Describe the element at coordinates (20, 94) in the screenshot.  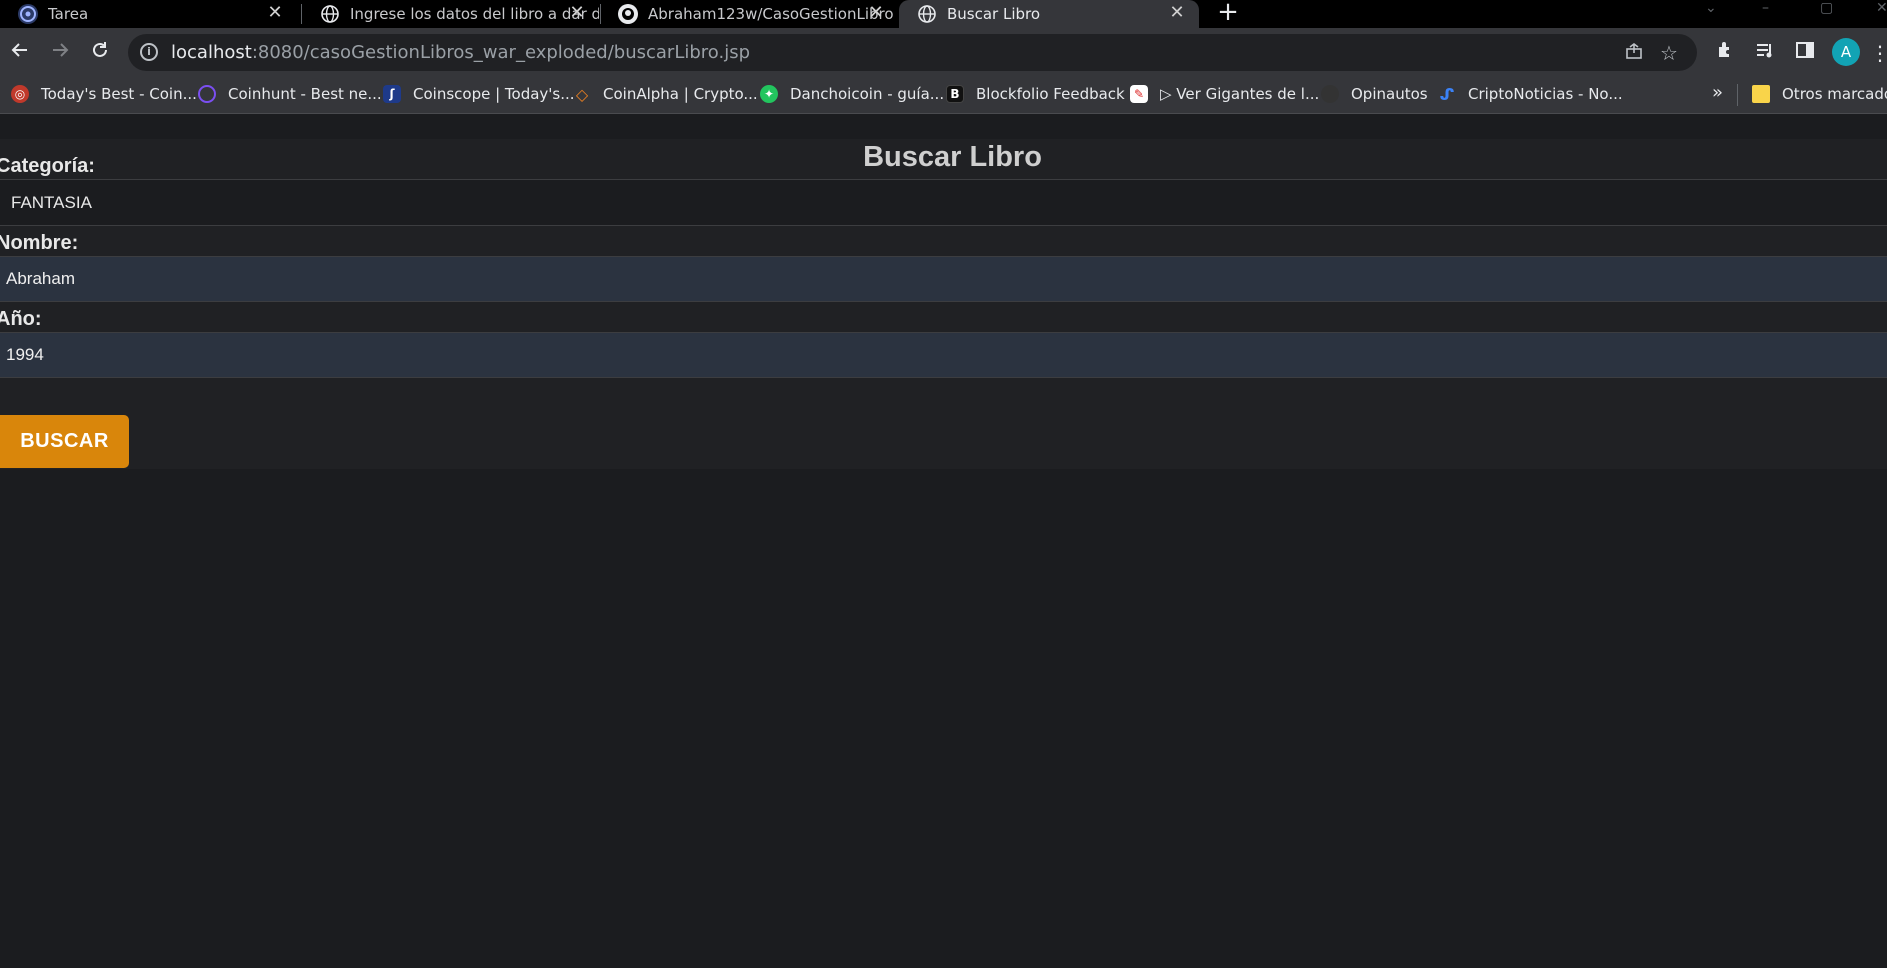
I see `coin-icon: ◎` at that location.